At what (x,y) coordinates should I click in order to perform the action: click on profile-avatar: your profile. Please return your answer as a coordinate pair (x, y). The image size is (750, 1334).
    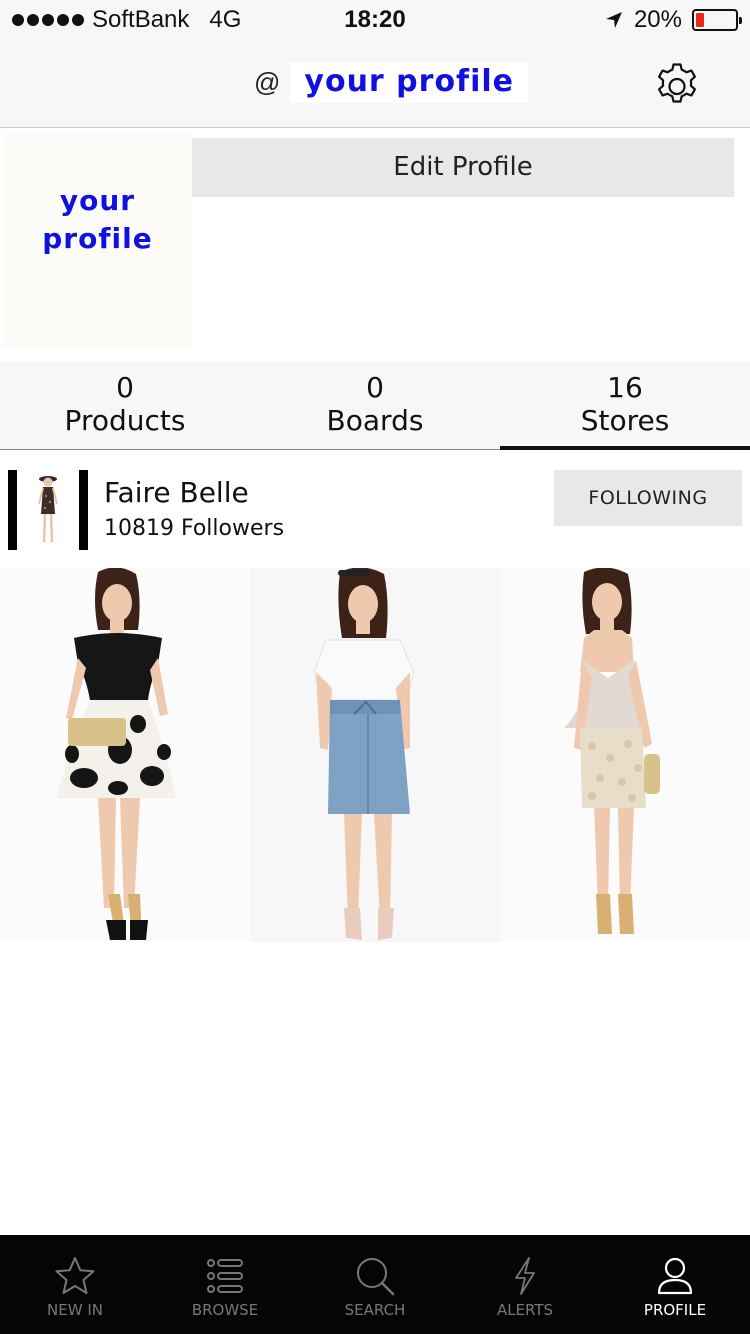
    Looking at the image, I should click on (97, 241).